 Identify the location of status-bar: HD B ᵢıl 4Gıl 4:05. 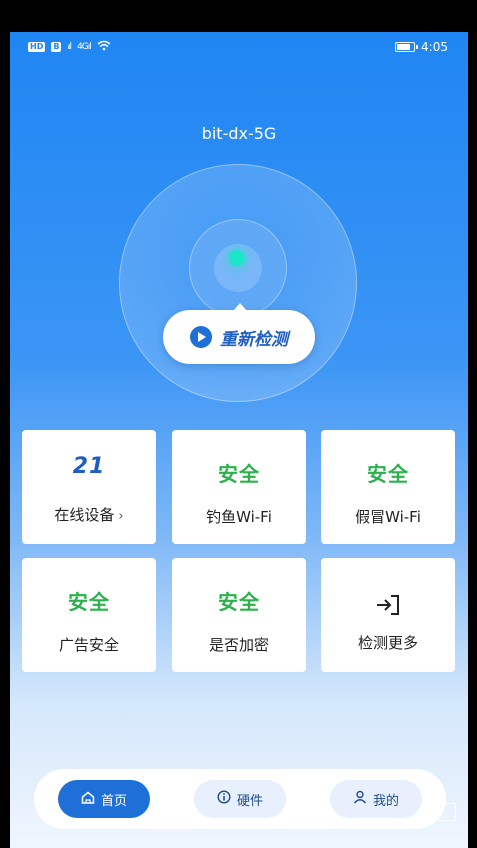
(239, 47).